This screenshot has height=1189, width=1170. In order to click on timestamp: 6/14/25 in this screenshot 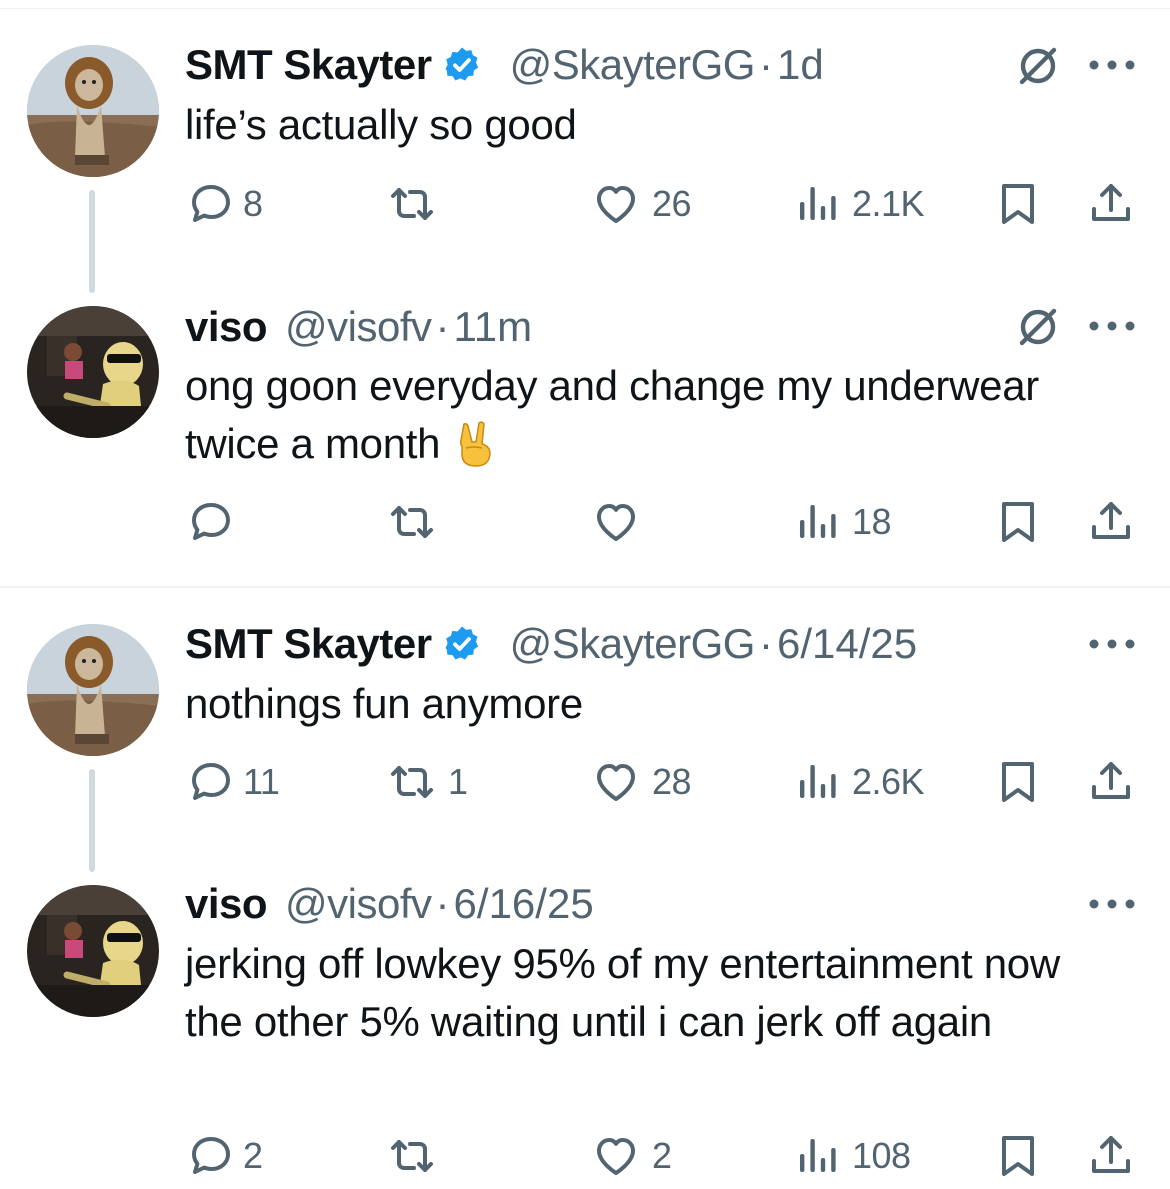, I will do `click(847, 644)`.